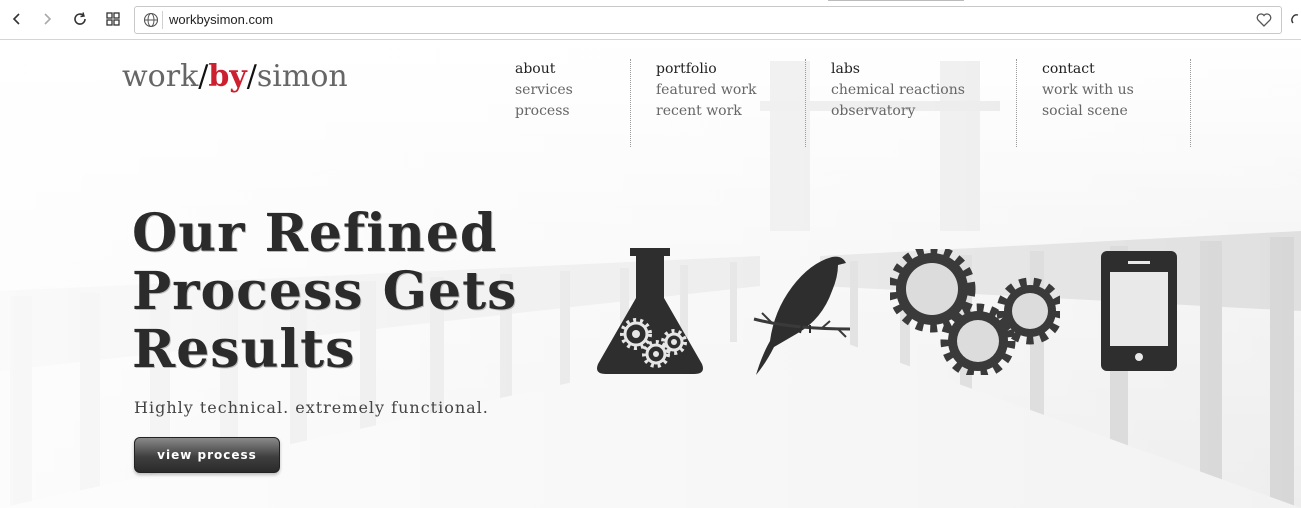 This screenshot has height=508, width=1301. What do you see at coordinates (1088, 69) in the screenshot?
I see `nav-contact: contact` at bounding box center [1088, 69].